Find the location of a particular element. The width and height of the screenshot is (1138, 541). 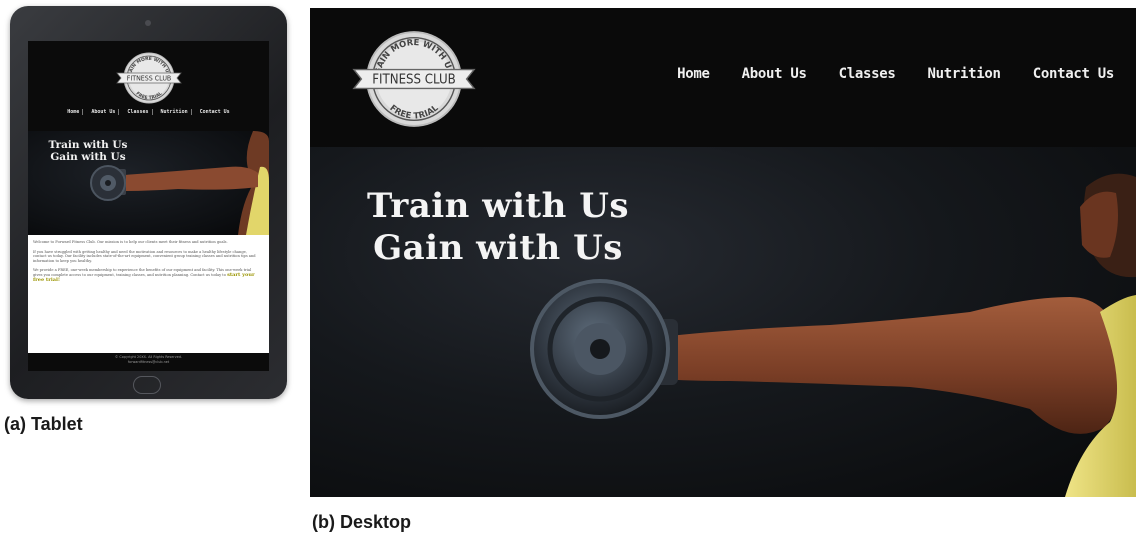

nav-classes: Classes is located at coordinates (867, 74).